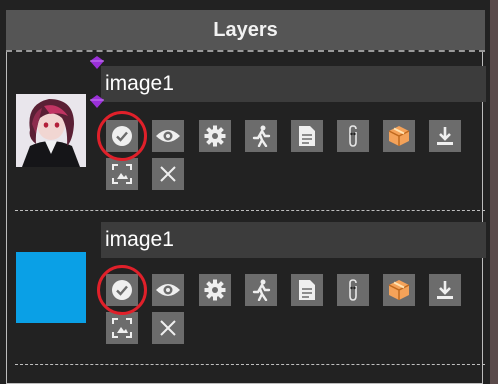 The width and height of the screenshot is (498, 384). I want to click on portrait-image, so click(51, 130).